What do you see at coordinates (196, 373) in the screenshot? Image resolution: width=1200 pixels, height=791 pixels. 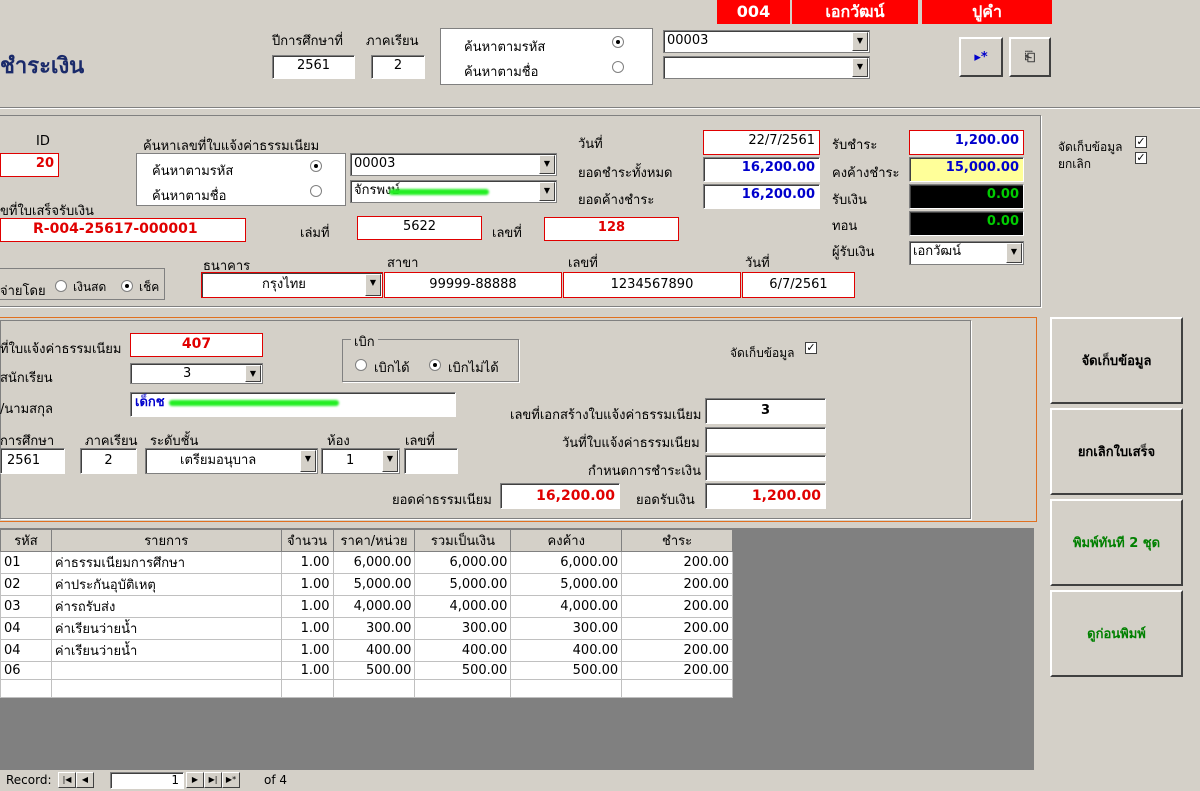 I see `student-code-select: 3 ▼` at bounding box center [196, 373].